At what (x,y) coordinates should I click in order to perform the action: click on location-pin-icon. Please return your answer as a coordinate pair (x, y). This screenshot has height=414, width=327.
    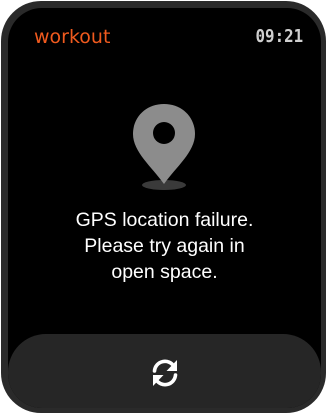
    Looking at the image, I should click on (164, 147).